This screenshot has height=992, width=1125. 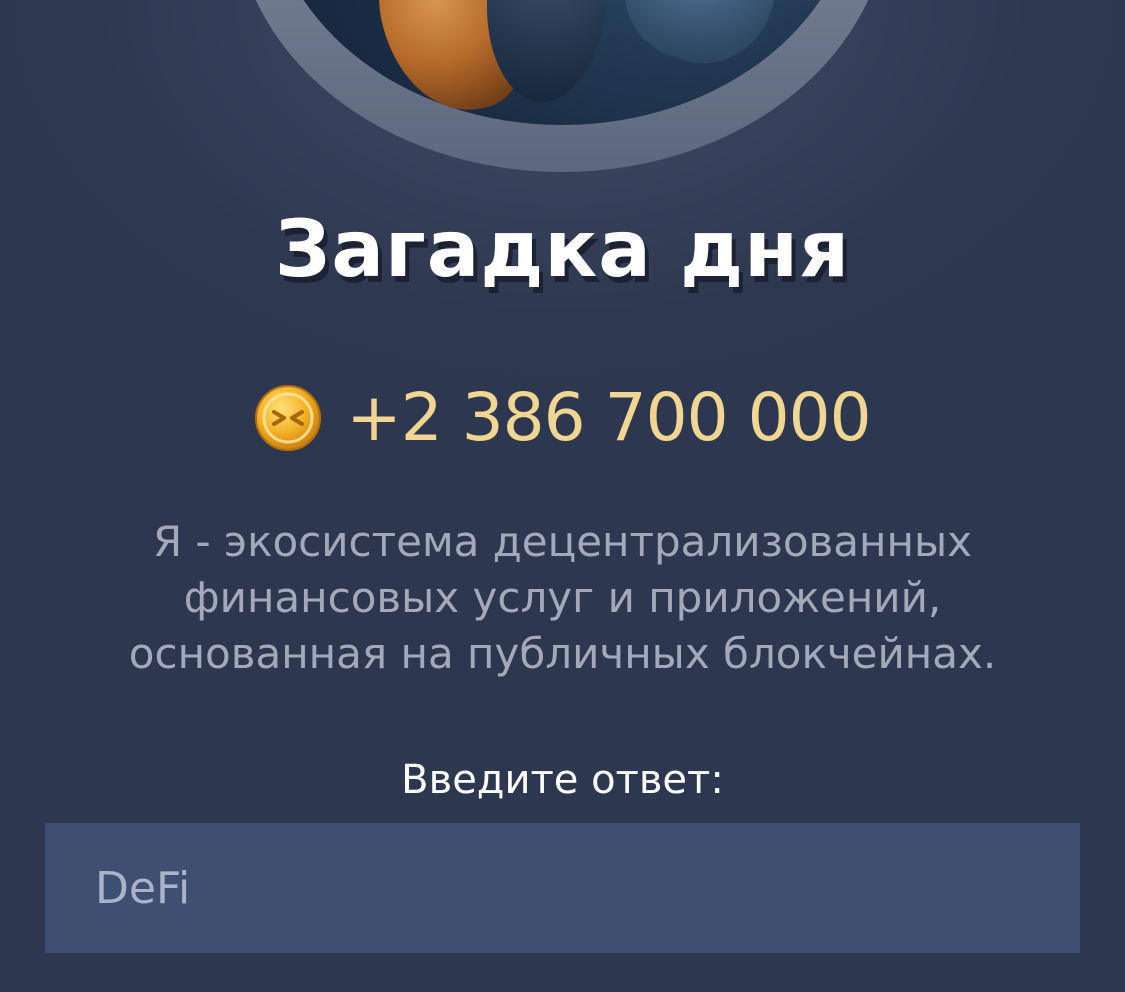 I want to click on answer-input, so click(x=562, y=888).